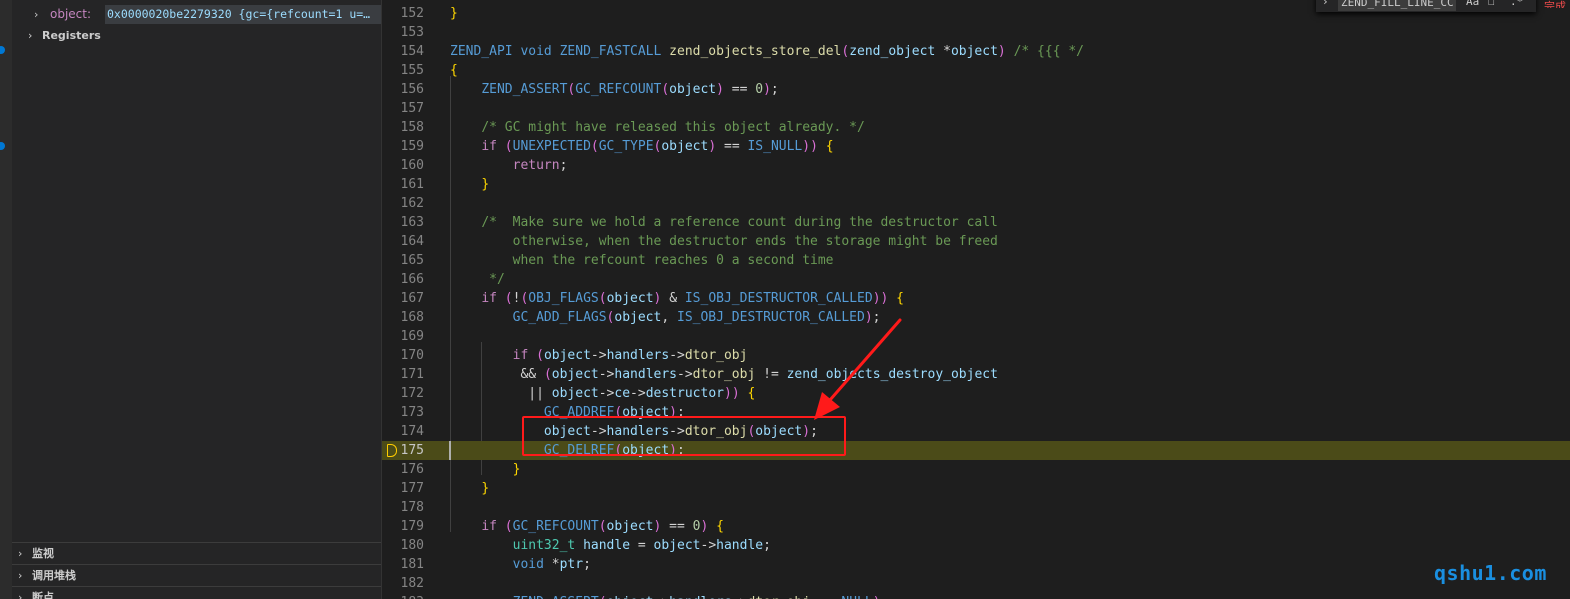 The image size is (1570, 599). I want to click on scrollbar-label: 完成, so click(1555, 4).